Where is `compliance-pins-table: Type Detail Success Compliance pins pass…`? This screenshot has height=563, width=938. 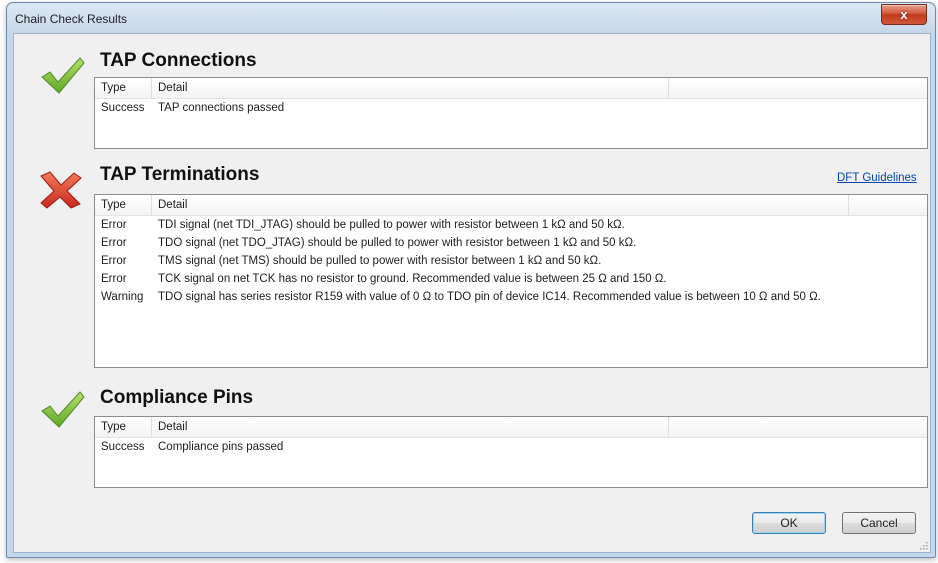 compliance-pins-table: Type Detail Success Compliance pins pass… is located at coordinates (511, 452).